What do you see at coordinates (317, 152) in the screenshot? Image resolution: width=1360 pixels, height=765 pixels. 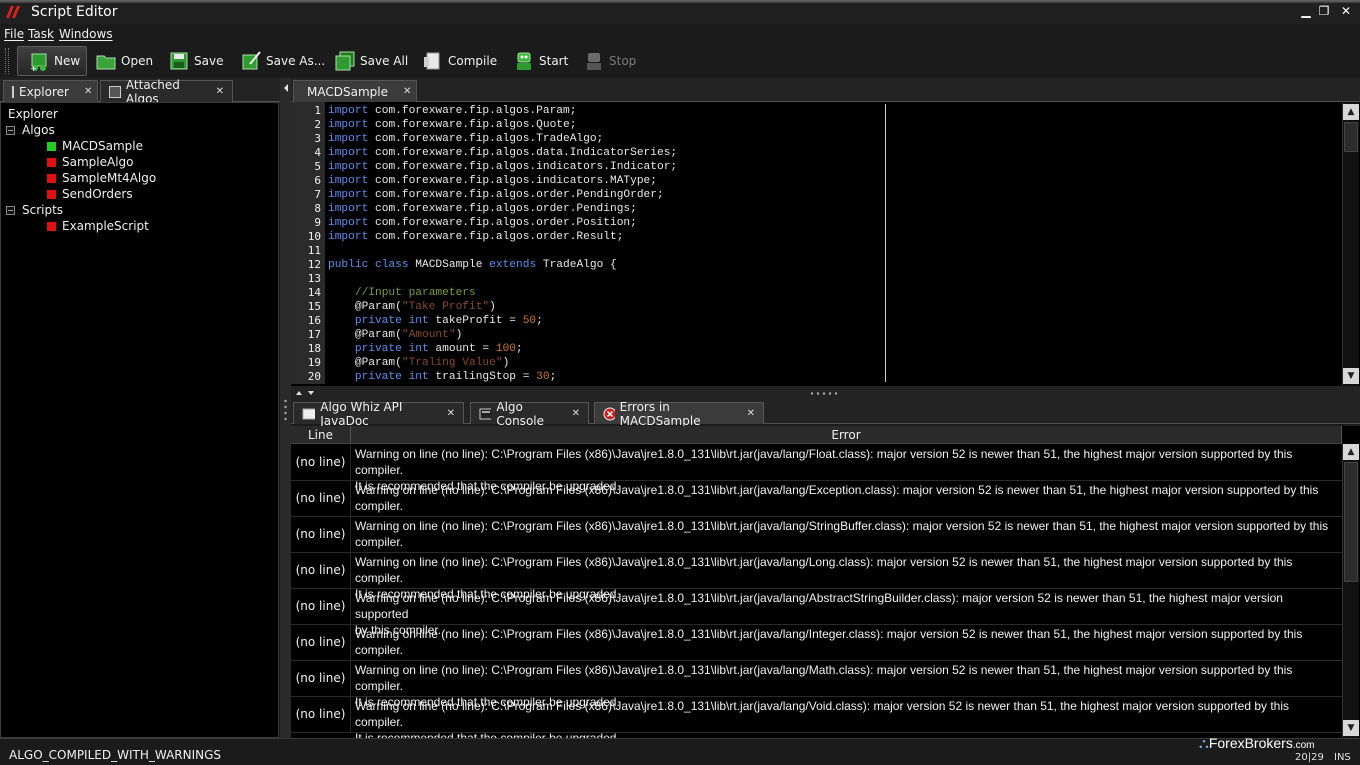 I see `line-number: 4` at bounding box center [317, 152].